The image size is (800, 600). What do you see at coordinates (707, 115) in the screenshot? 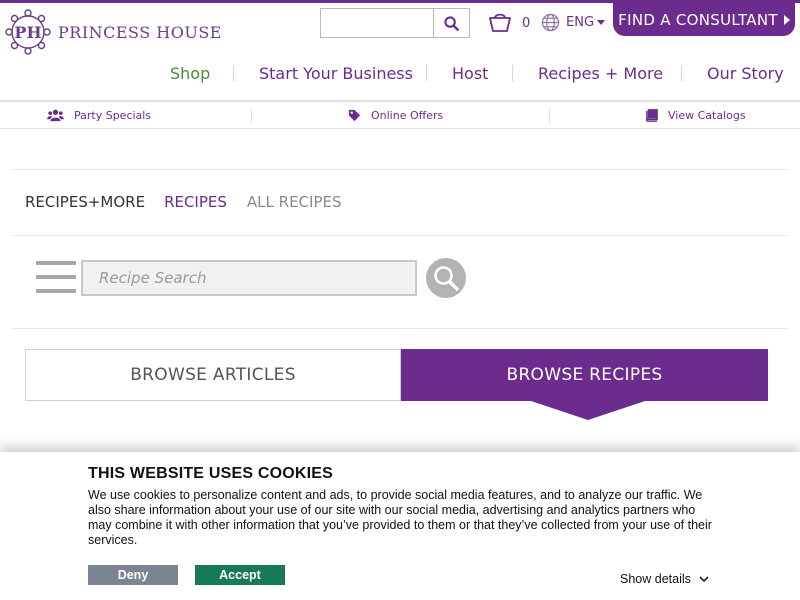
I see `utility-label: View Catalogs` at bounding box center [707, 115].